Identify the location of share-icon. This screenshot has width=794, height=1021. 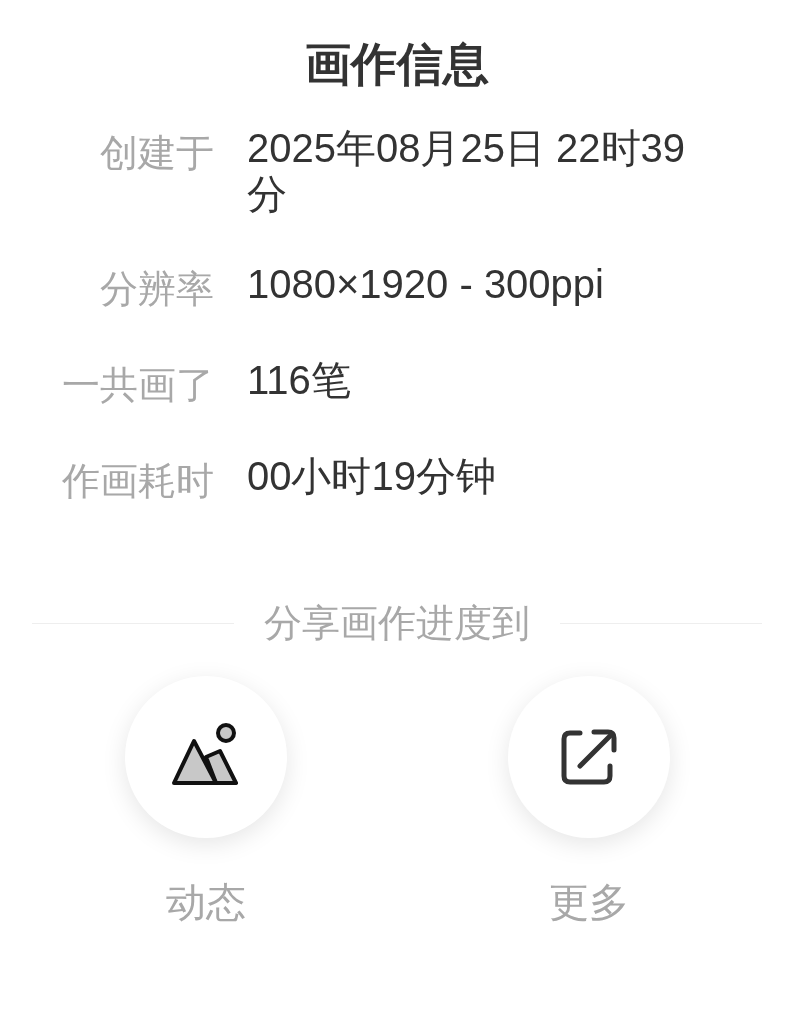
(588, 757).